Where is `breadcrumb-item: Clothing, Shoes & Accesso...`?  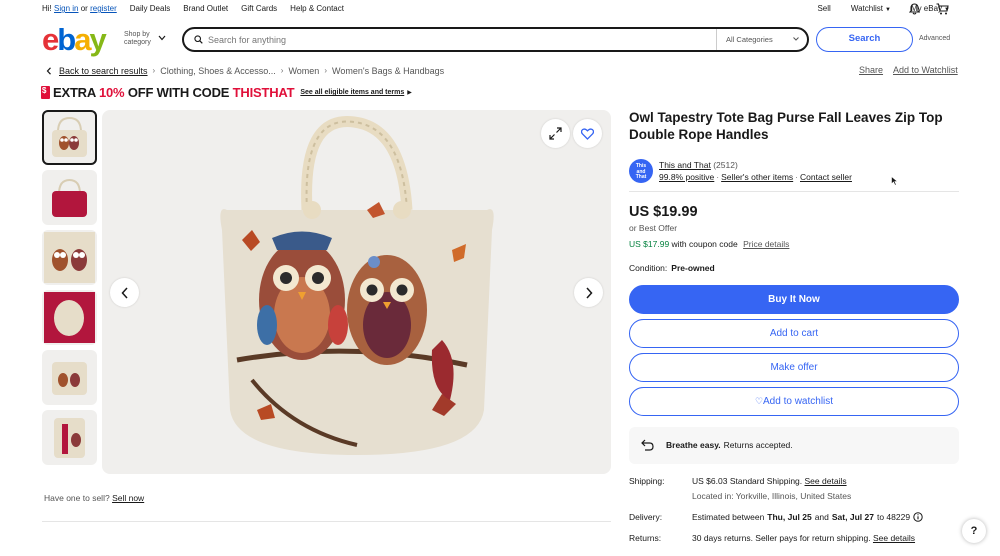 breadcrumb-item: Clothing, Shoes & Accesso... is located at coordinates (218, 71).